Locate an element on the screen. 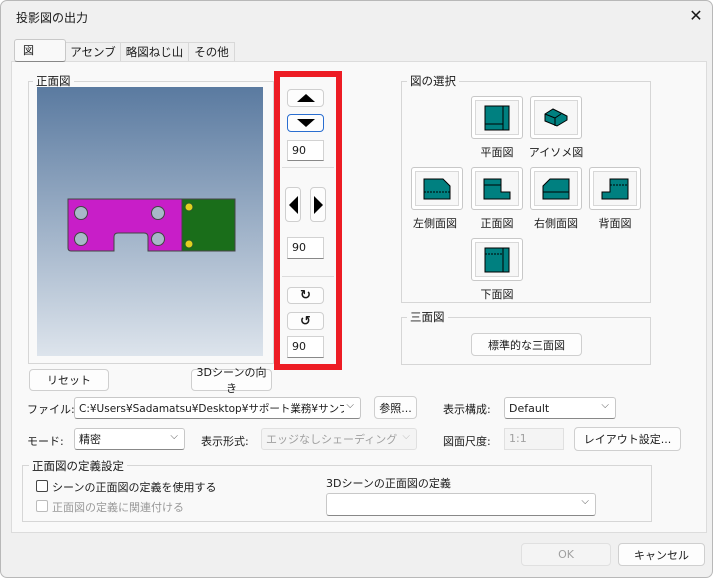  back-view-button is located at coordinates (615, 188).